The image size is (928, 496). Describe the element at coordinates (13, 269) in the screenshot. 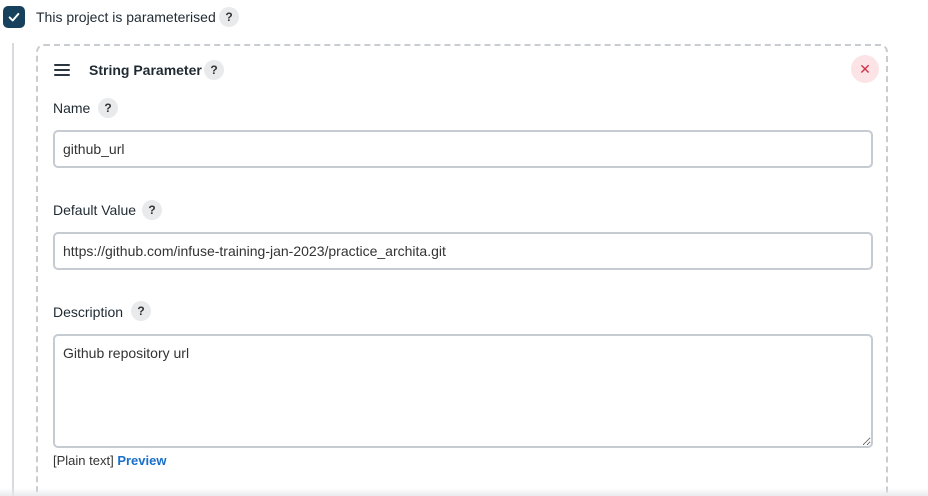

I see `section-rail` at that location.